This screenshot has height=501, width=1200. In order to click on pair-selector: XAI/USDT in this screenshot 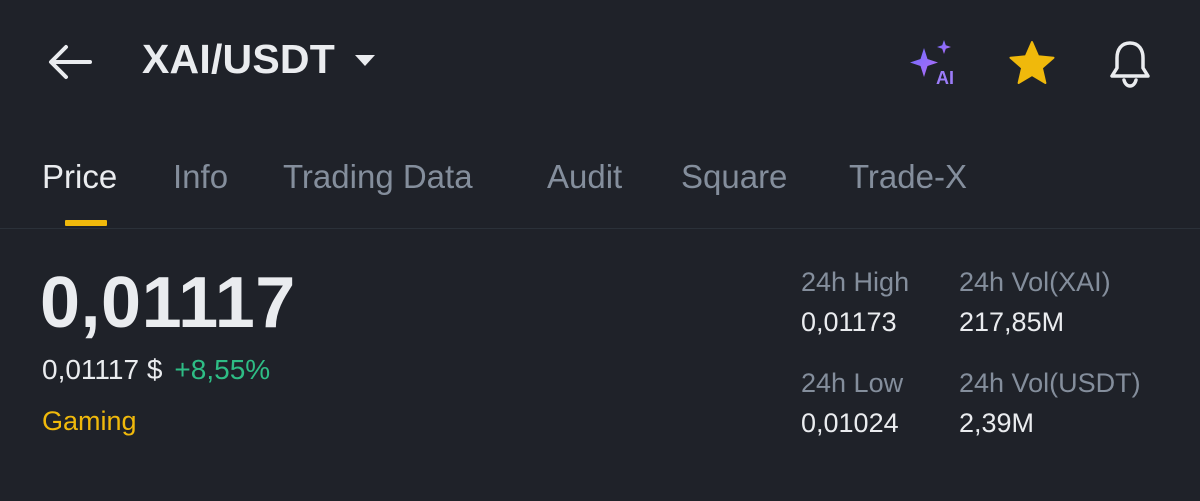, I will do `click(259, 59)`.